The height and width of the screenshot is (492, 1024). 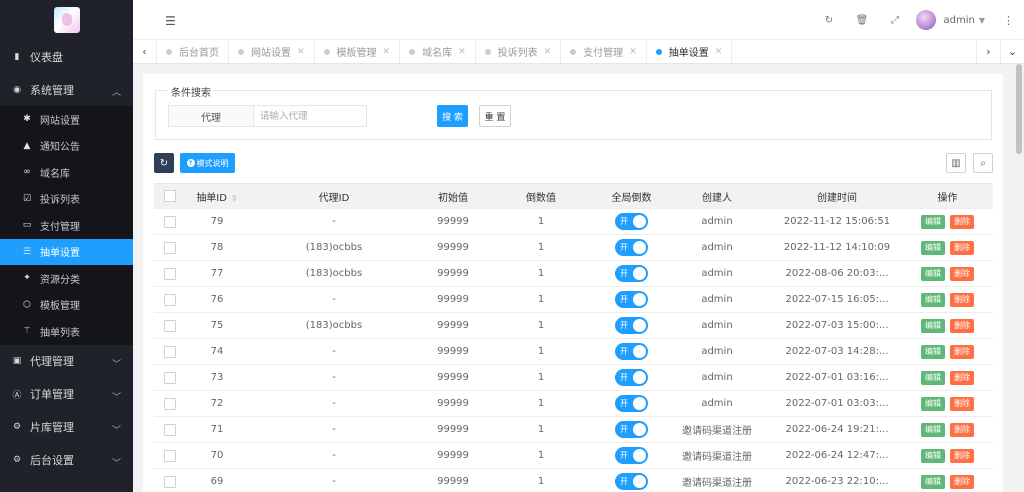 I want to click on tabs-menu-icon: ⌄, so click(x=1012, y=51).